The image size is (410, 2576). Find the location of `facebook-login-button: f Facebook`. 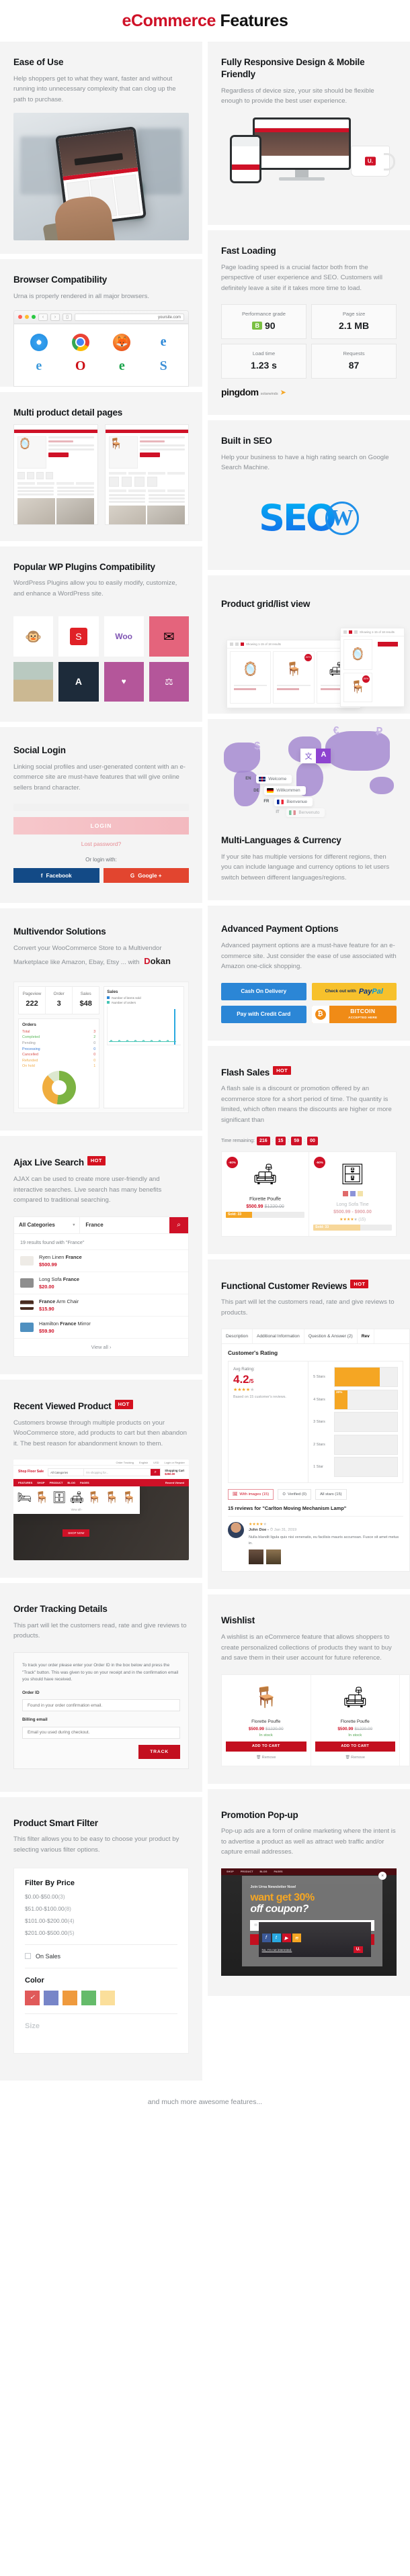

facebook-login-button: f Facebook is located at coordinates (56, 876).